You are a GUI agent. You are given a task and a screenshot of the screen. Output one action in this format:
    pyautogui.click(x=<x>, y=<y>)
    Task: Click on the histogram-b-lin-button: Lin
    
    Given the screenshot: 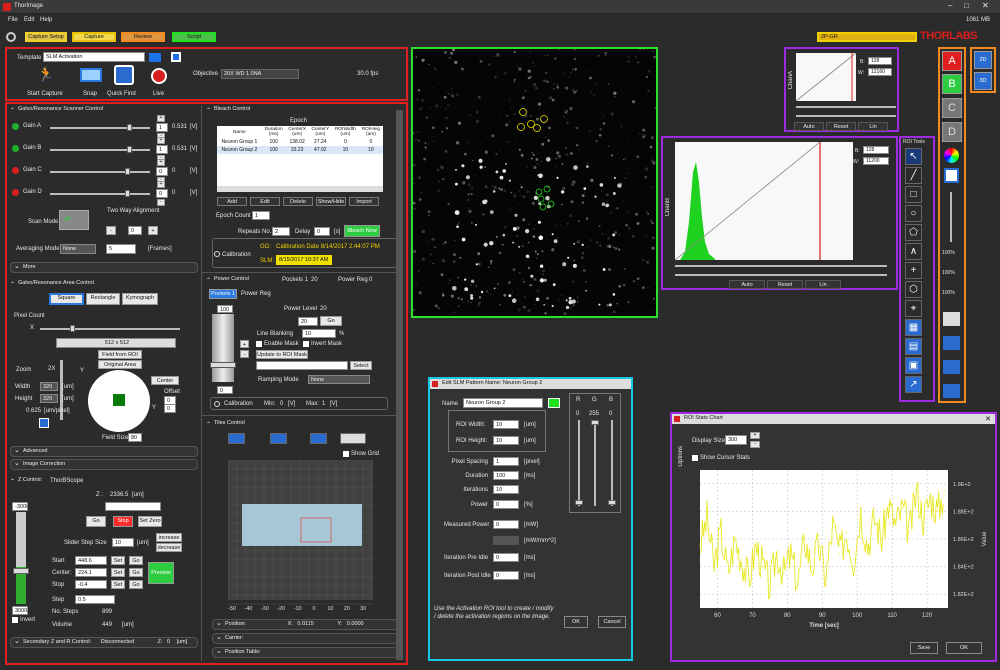 What is the action you would take?
    pyautogui.click(x=823, y=284)
    